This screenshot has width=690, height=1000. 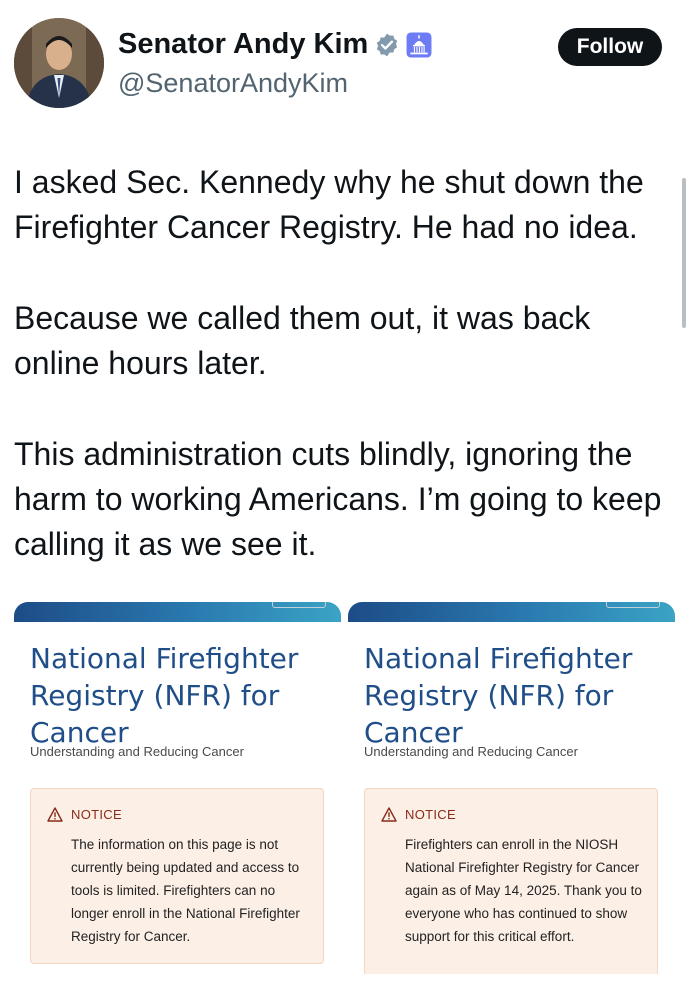 I want to click on display-name: Senator Andy Kim, so click(x=243, y=44).